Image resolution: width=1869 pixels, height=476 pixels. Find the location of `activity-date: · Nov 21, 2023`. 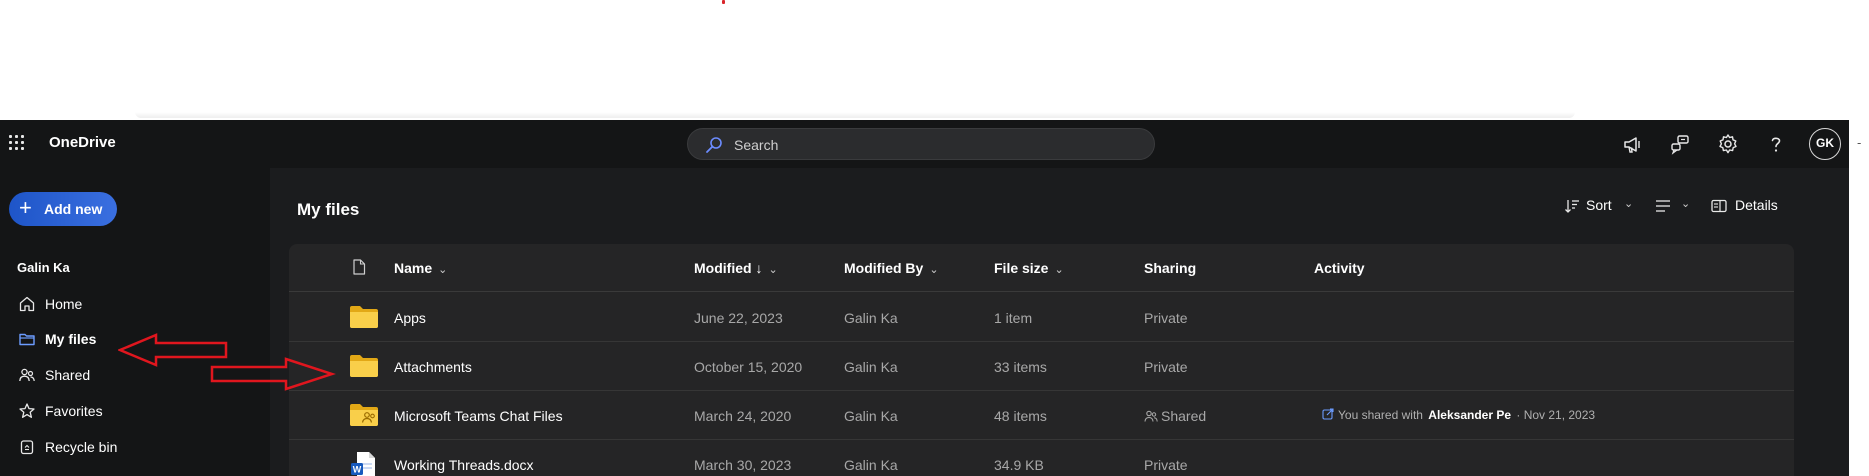

activity-date: · Nov 21, 2023 is located at coordinates (1556, 415).